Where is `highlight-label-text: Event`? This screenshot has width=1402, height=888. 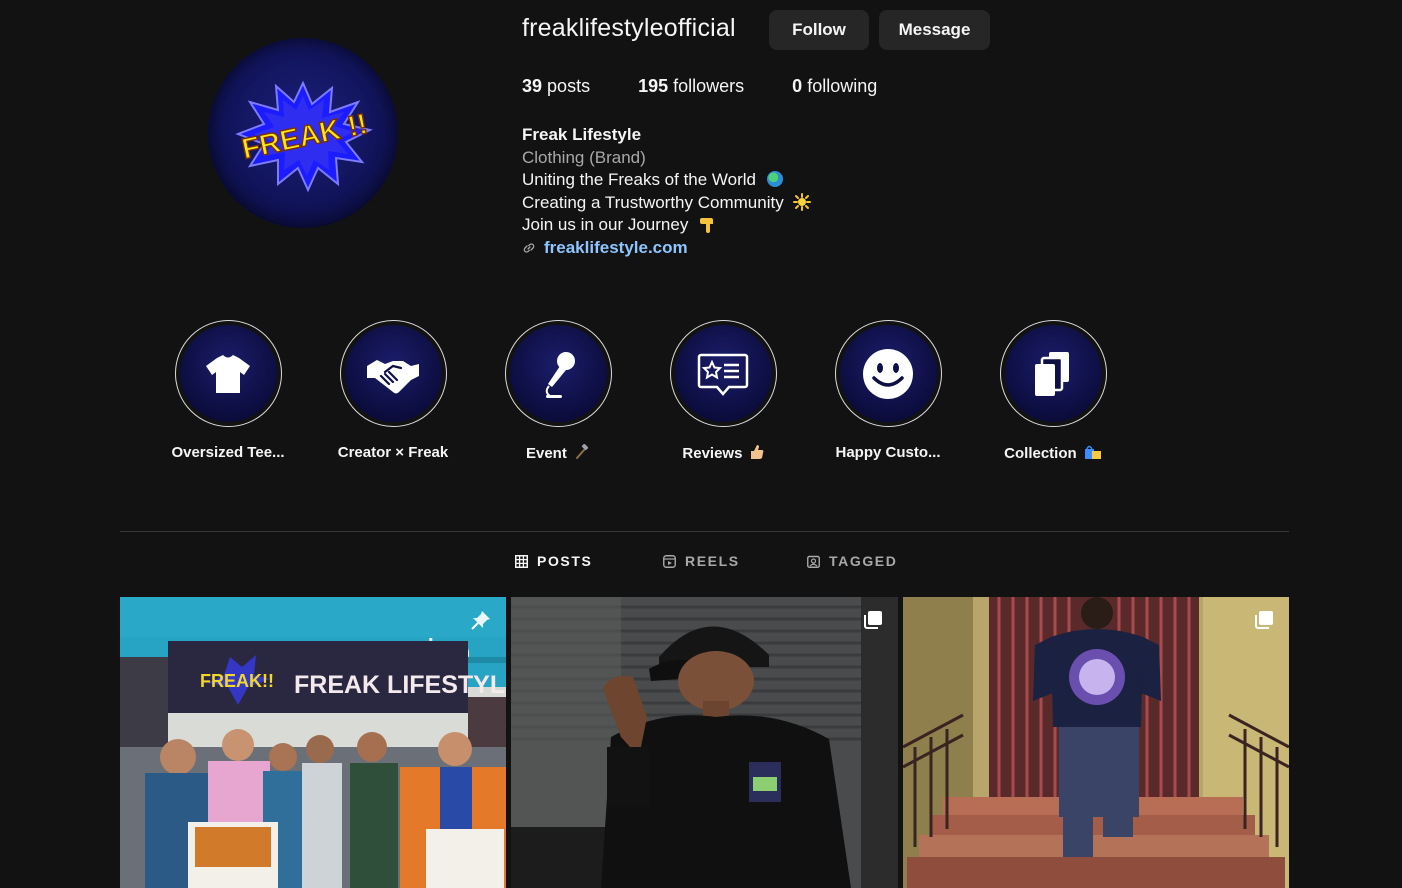 highlight-label-text: Event is located at coordinates (546, 453).